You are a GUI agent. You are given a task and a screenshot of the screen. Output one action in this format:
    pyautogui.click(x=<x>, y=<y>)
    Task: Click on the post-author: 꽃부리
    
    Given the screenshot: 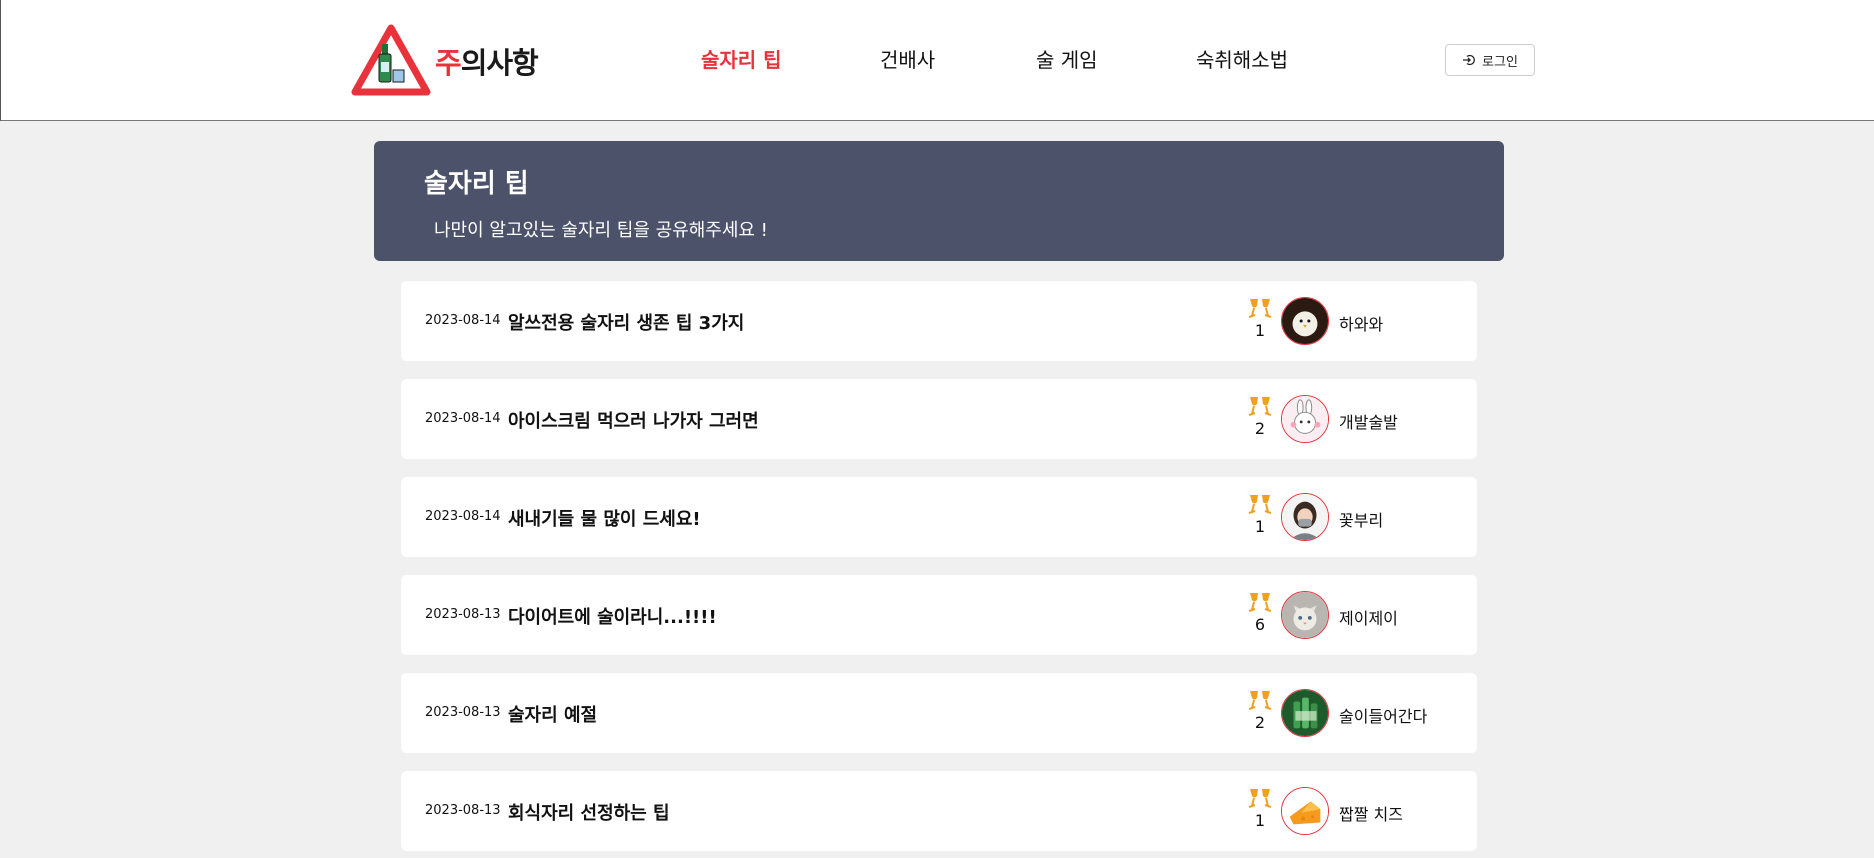 What is the action you would take?
    pyautogui.click(x=1361, y=519)
    